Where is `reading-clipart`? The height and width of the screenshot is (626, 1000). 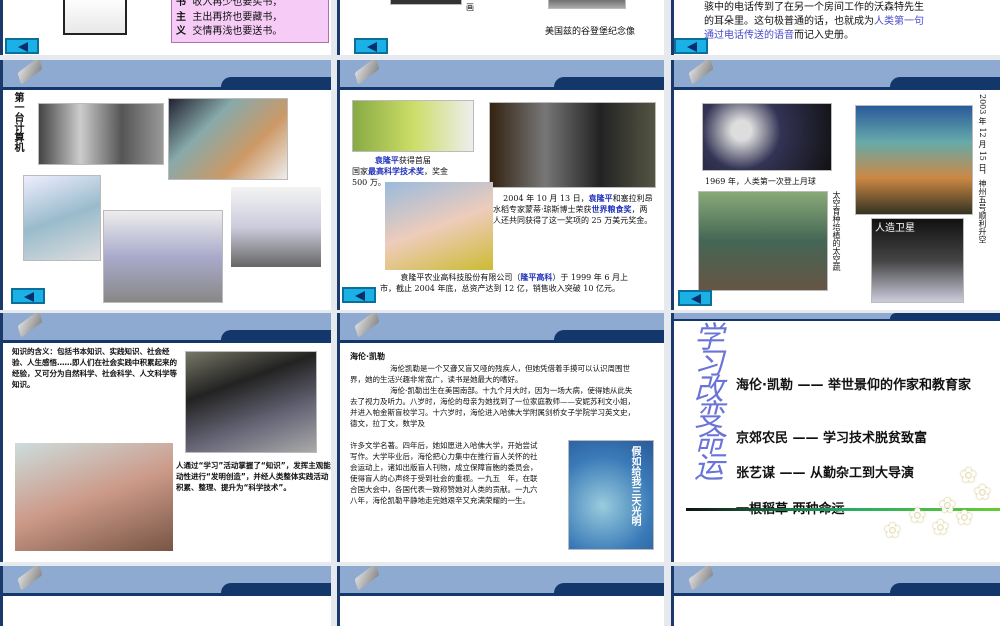
reading-clipart is located at coordinates (95, 17).